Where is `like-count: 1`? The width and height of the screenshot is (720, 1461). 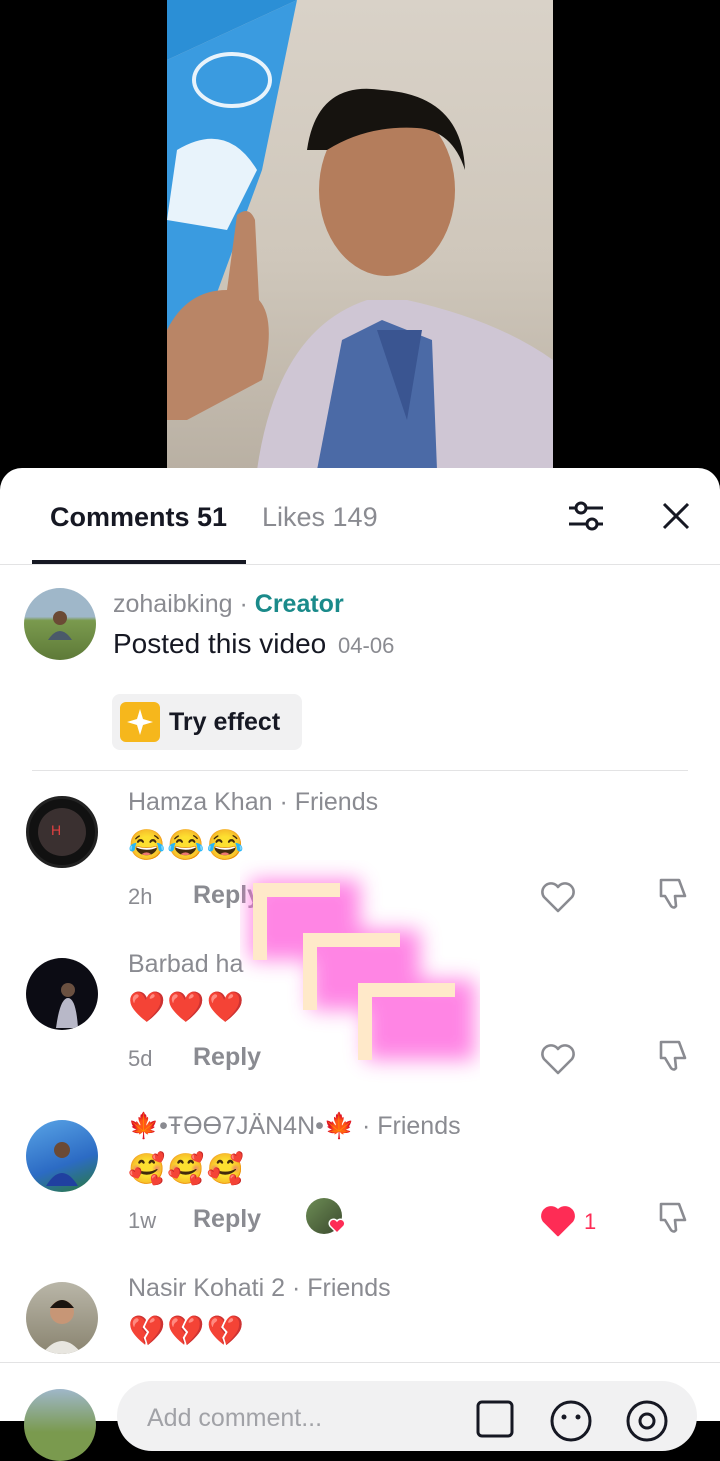
like-count: 1 is located at coordinates (590, 1221).